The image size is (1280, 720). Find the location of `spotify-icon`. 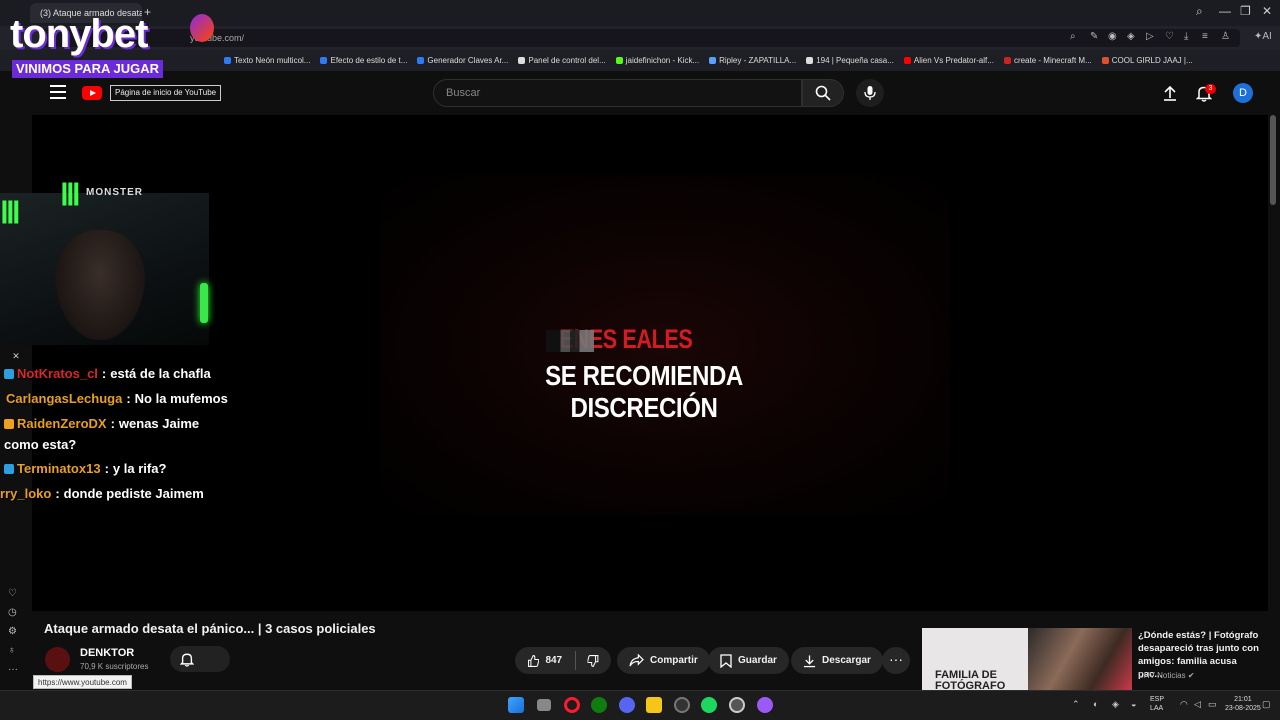

spotify-icon is located at coordinates (709, 705).